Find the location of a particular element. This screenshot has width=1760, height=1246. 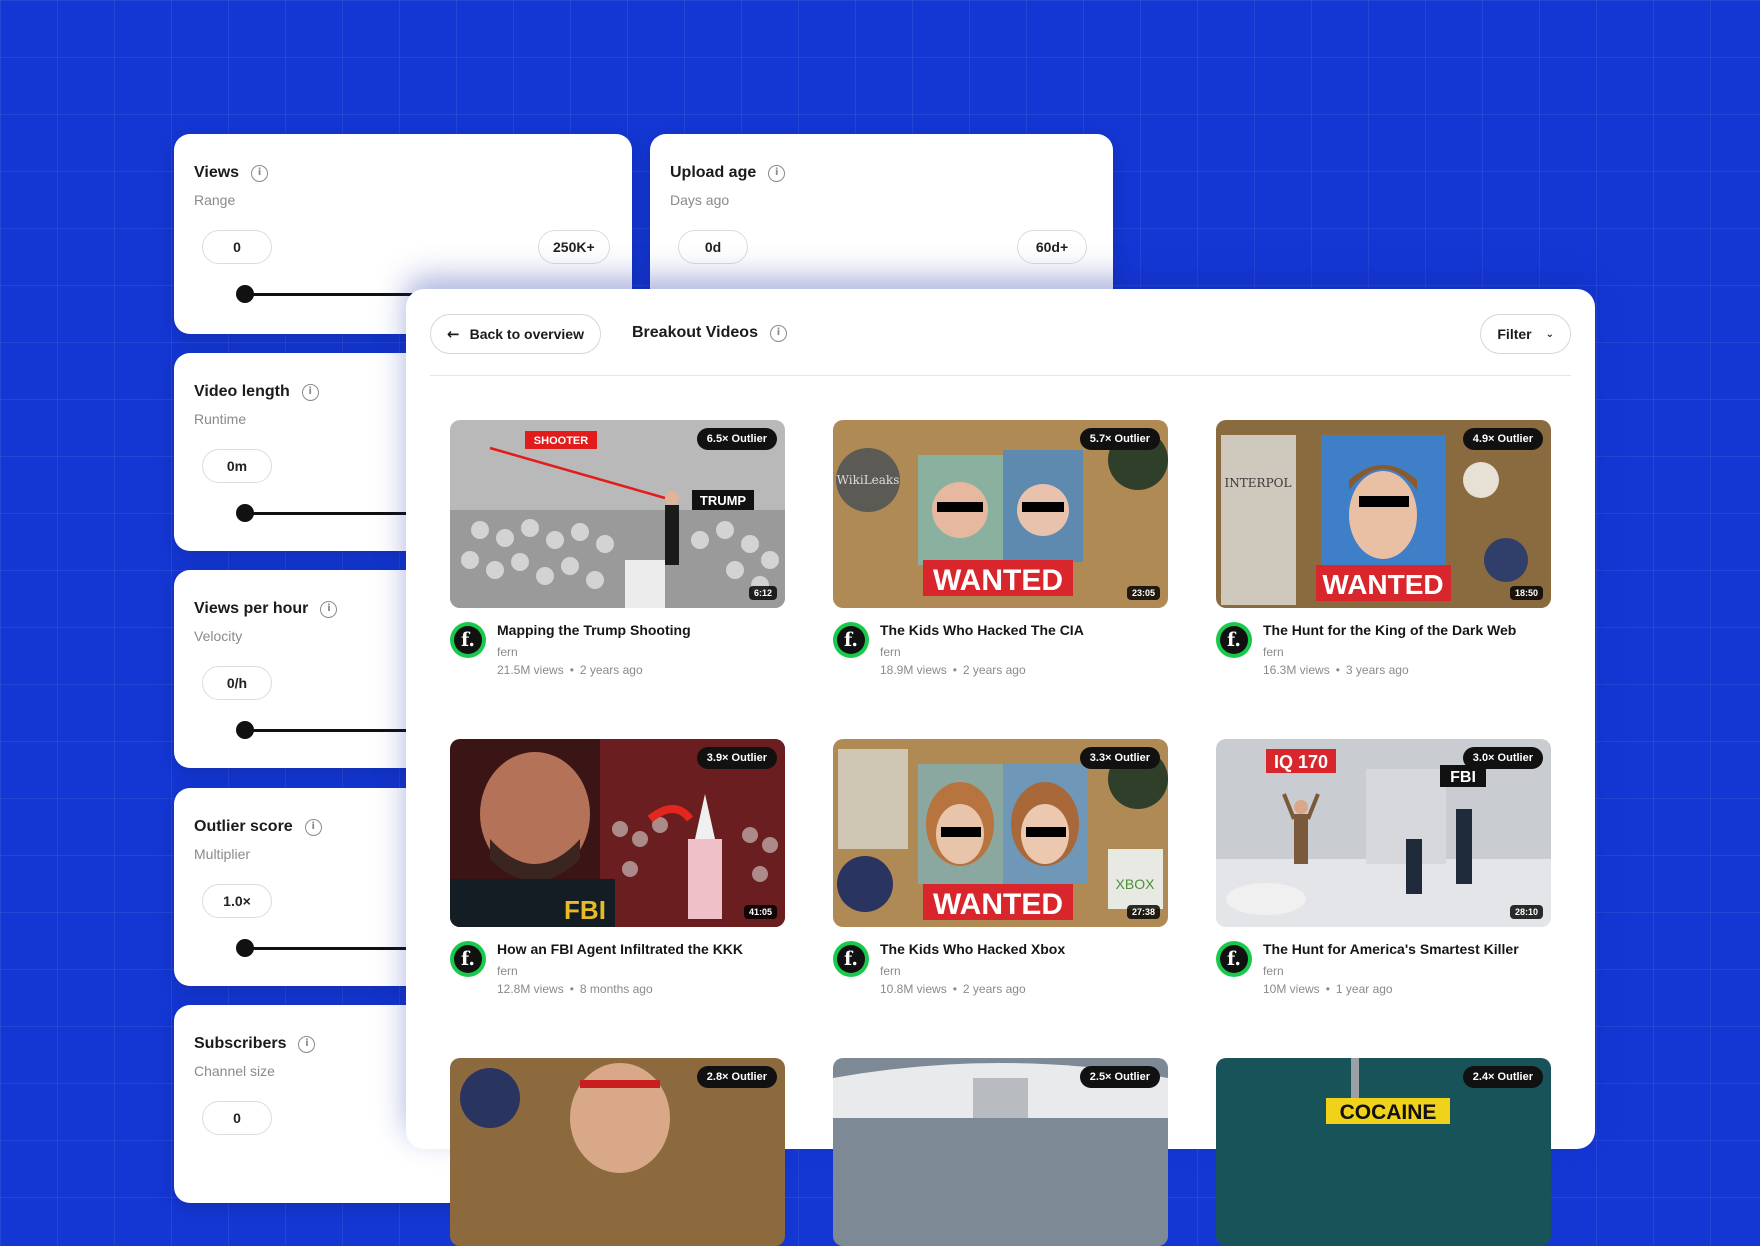

video-thumbnail: COCAINE 2.4× Outlier is located at coordinates (1383, 1152).